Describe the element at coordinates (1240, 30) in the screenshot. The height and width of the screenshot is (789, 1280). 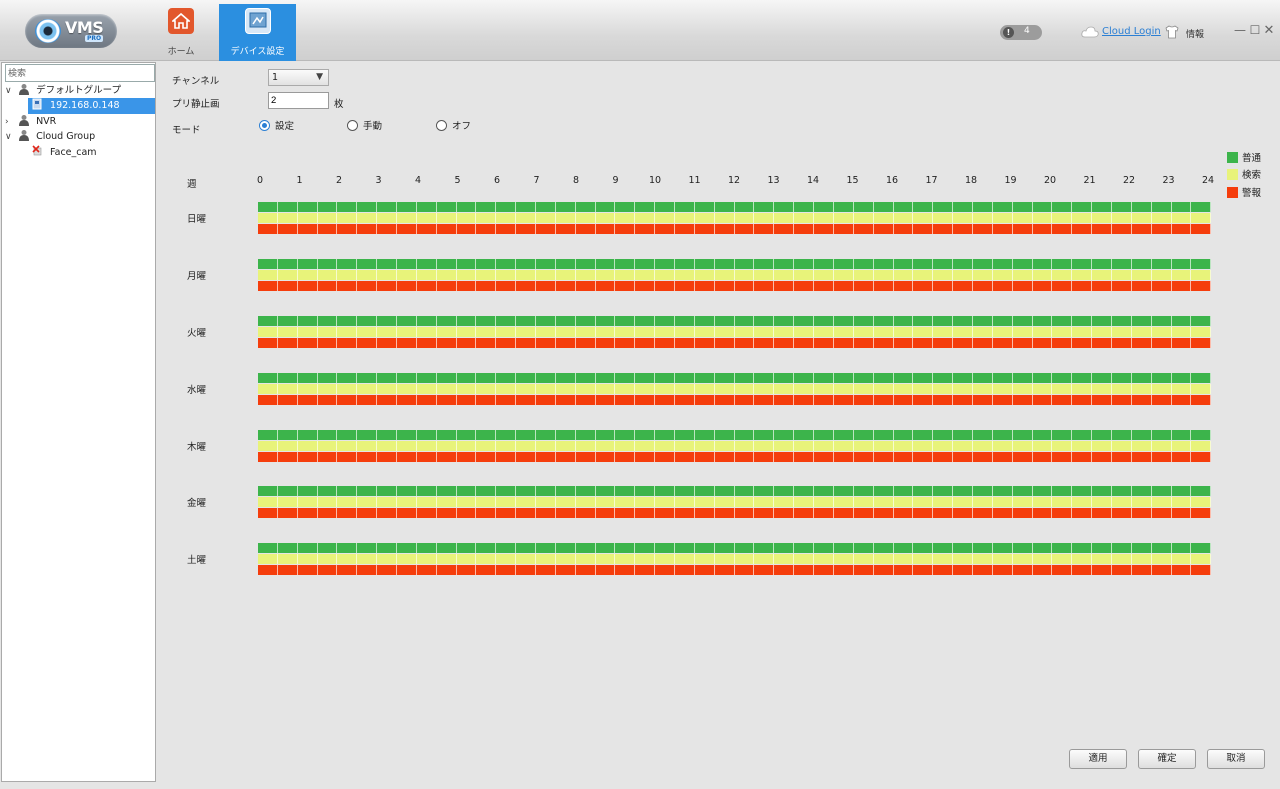
I see `minimize-icon: —` at that location.